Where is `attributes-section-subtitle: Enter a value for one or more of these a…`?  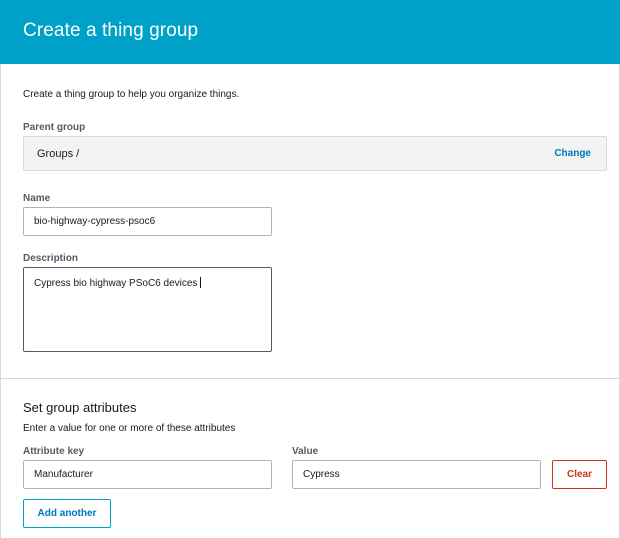 attributes-section-subtitle: Enter a value for one or more of these a… is located at coordinates (129, 428).